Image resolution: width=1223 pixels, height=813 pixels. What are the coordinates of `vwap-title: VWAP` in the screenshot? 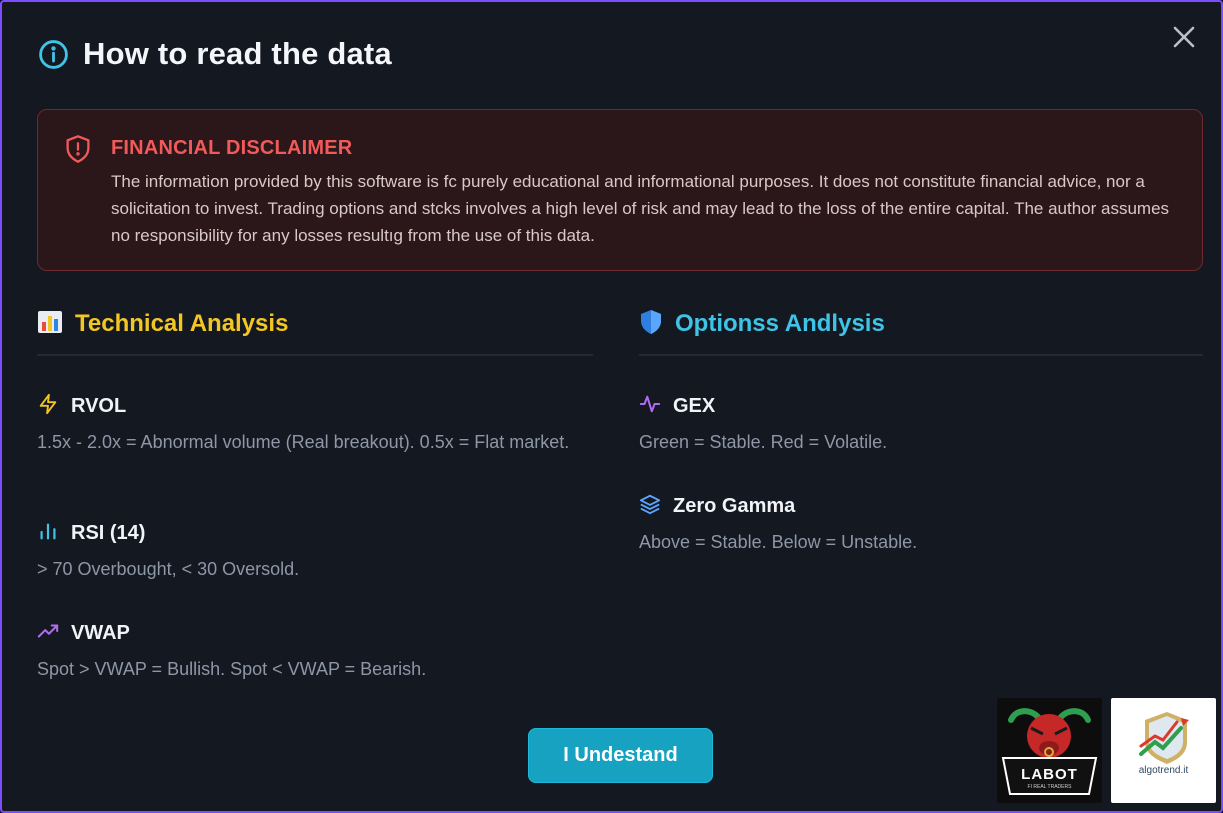 It's located at (100, 632).